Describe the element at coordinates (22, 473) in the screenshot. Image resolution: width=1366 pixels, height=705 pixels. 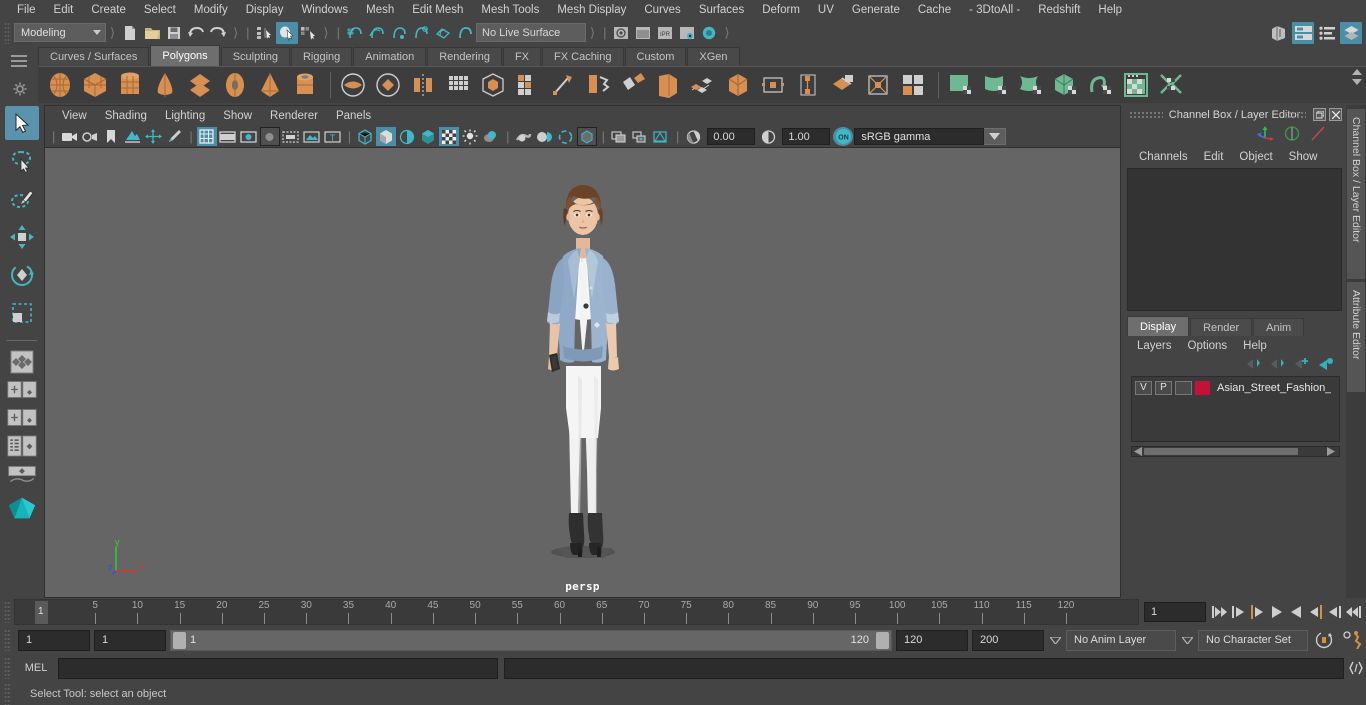
I see `persp-graph-layout` at that location.